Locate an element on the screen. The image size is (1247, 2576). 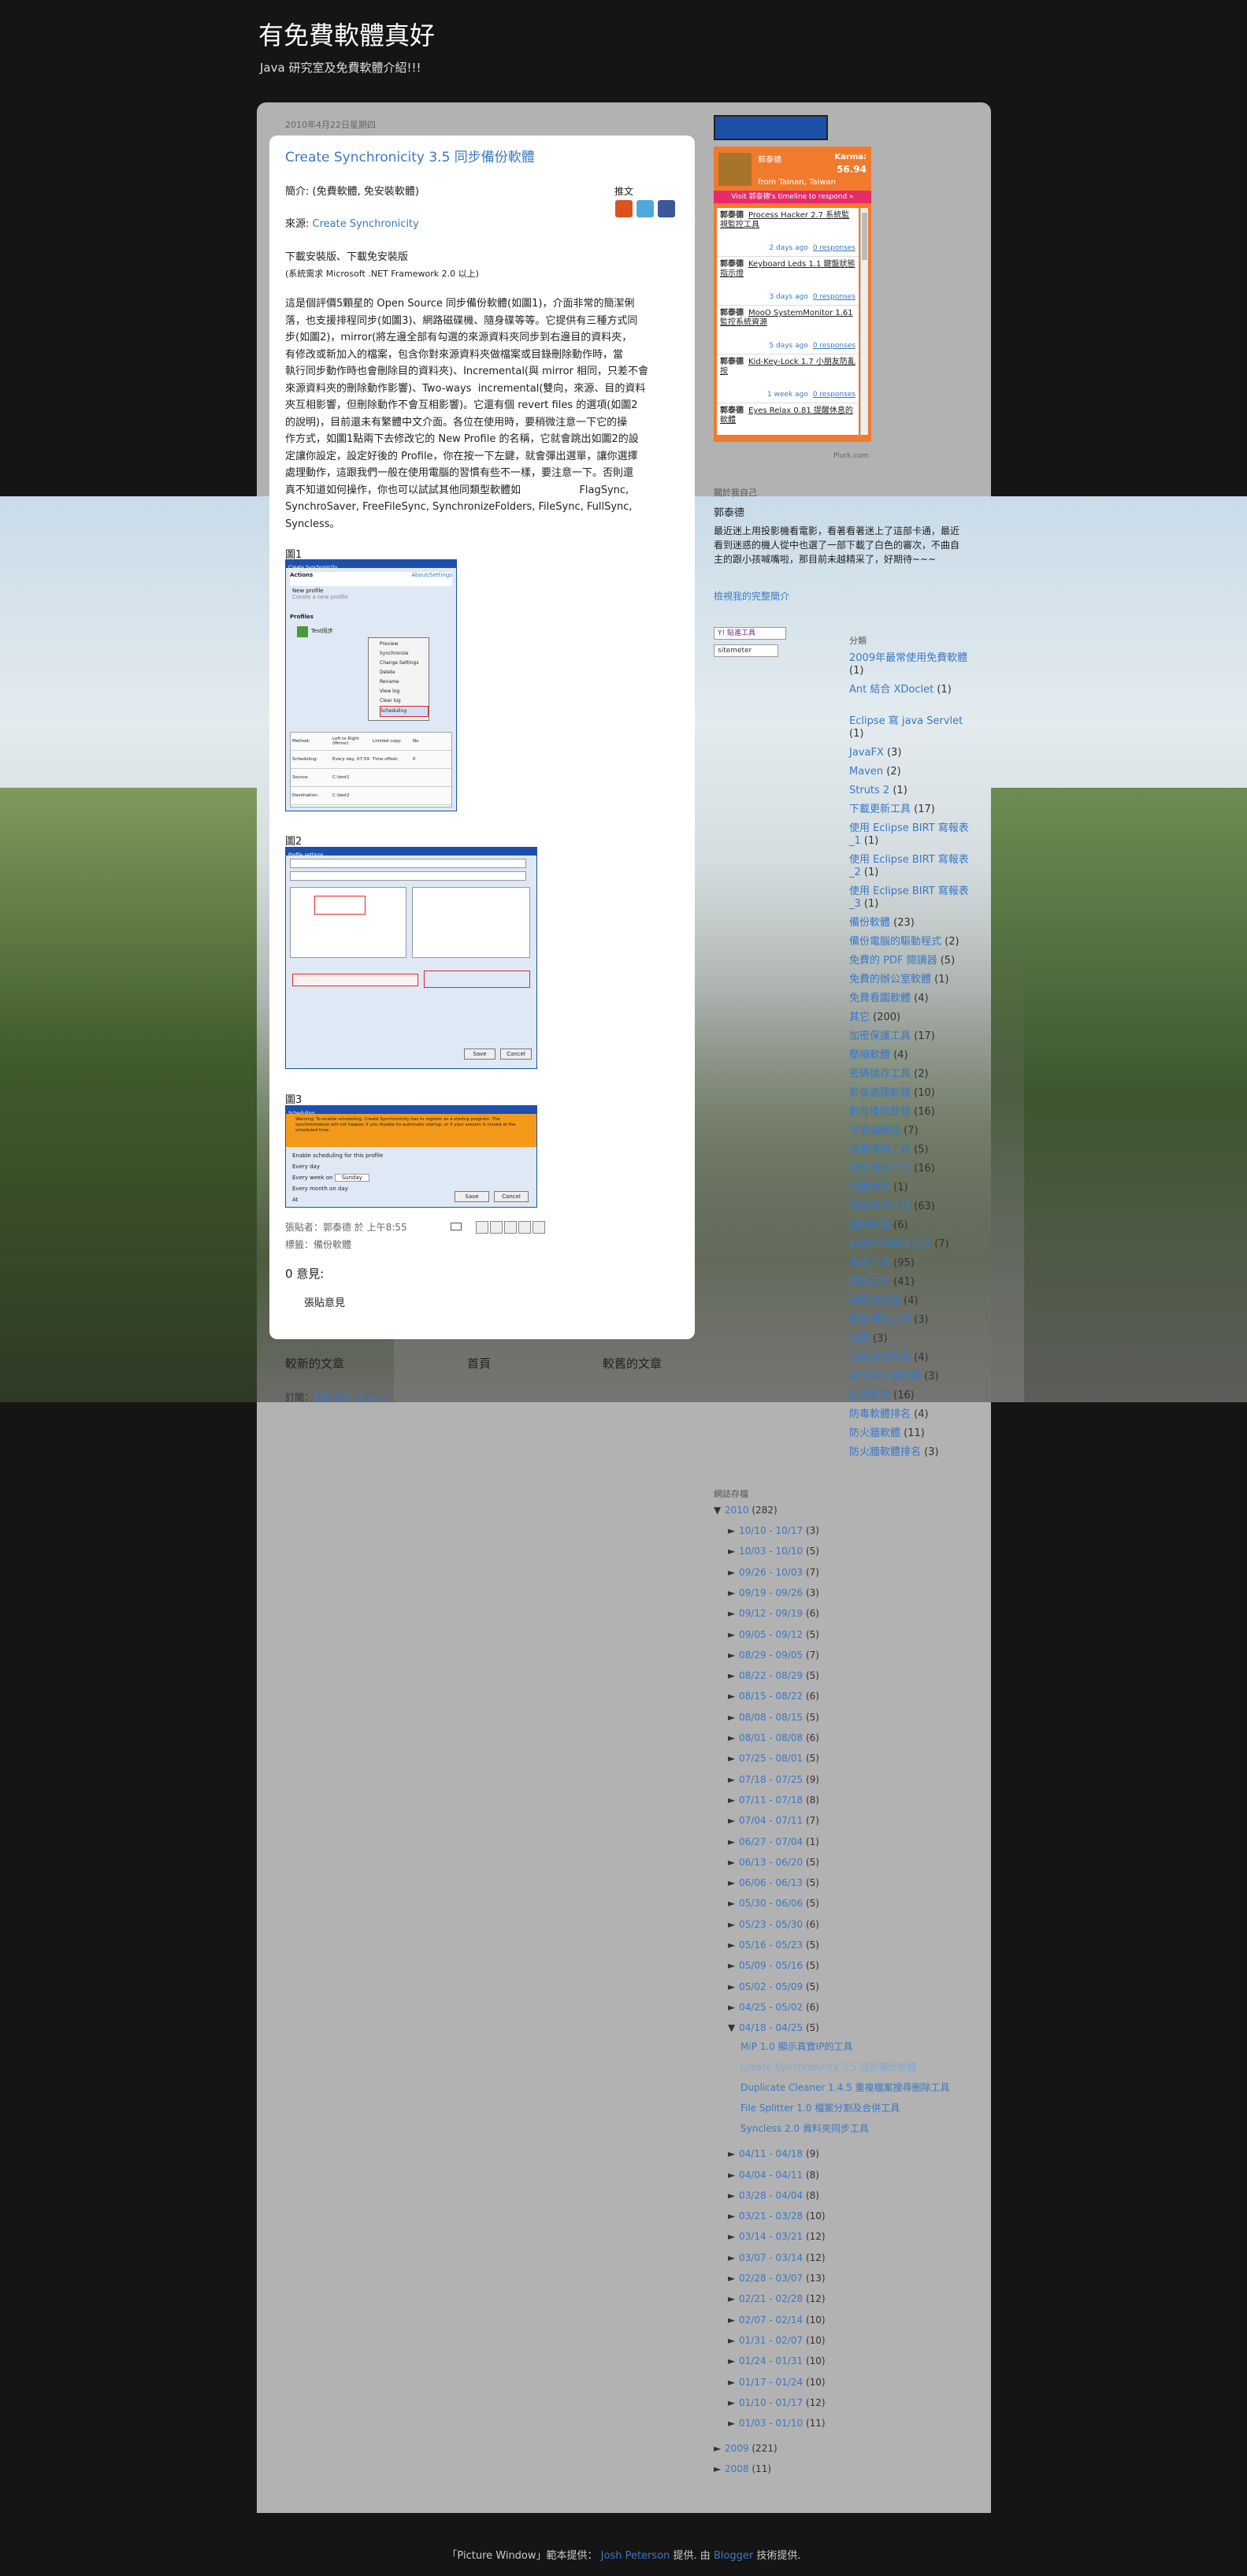
archive-week-link: 08/01 - 08/08 is located at coordinates (771, 1737).